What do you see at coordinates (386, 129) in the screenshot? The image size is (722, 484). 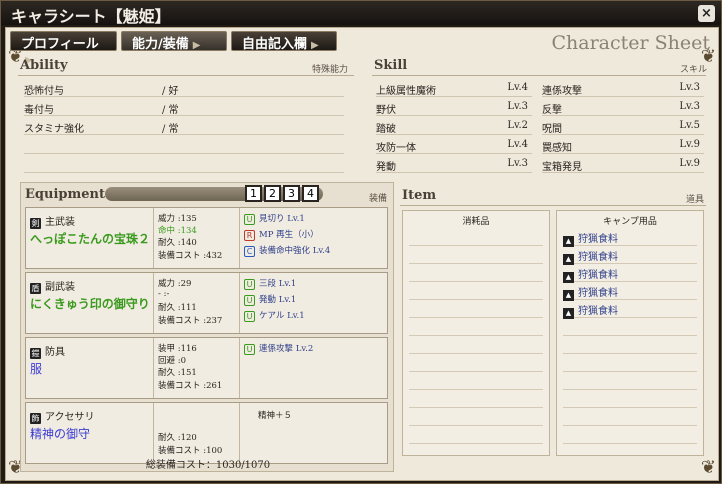 I see `skill-name: 踏破` at bounding box center [386, 129].